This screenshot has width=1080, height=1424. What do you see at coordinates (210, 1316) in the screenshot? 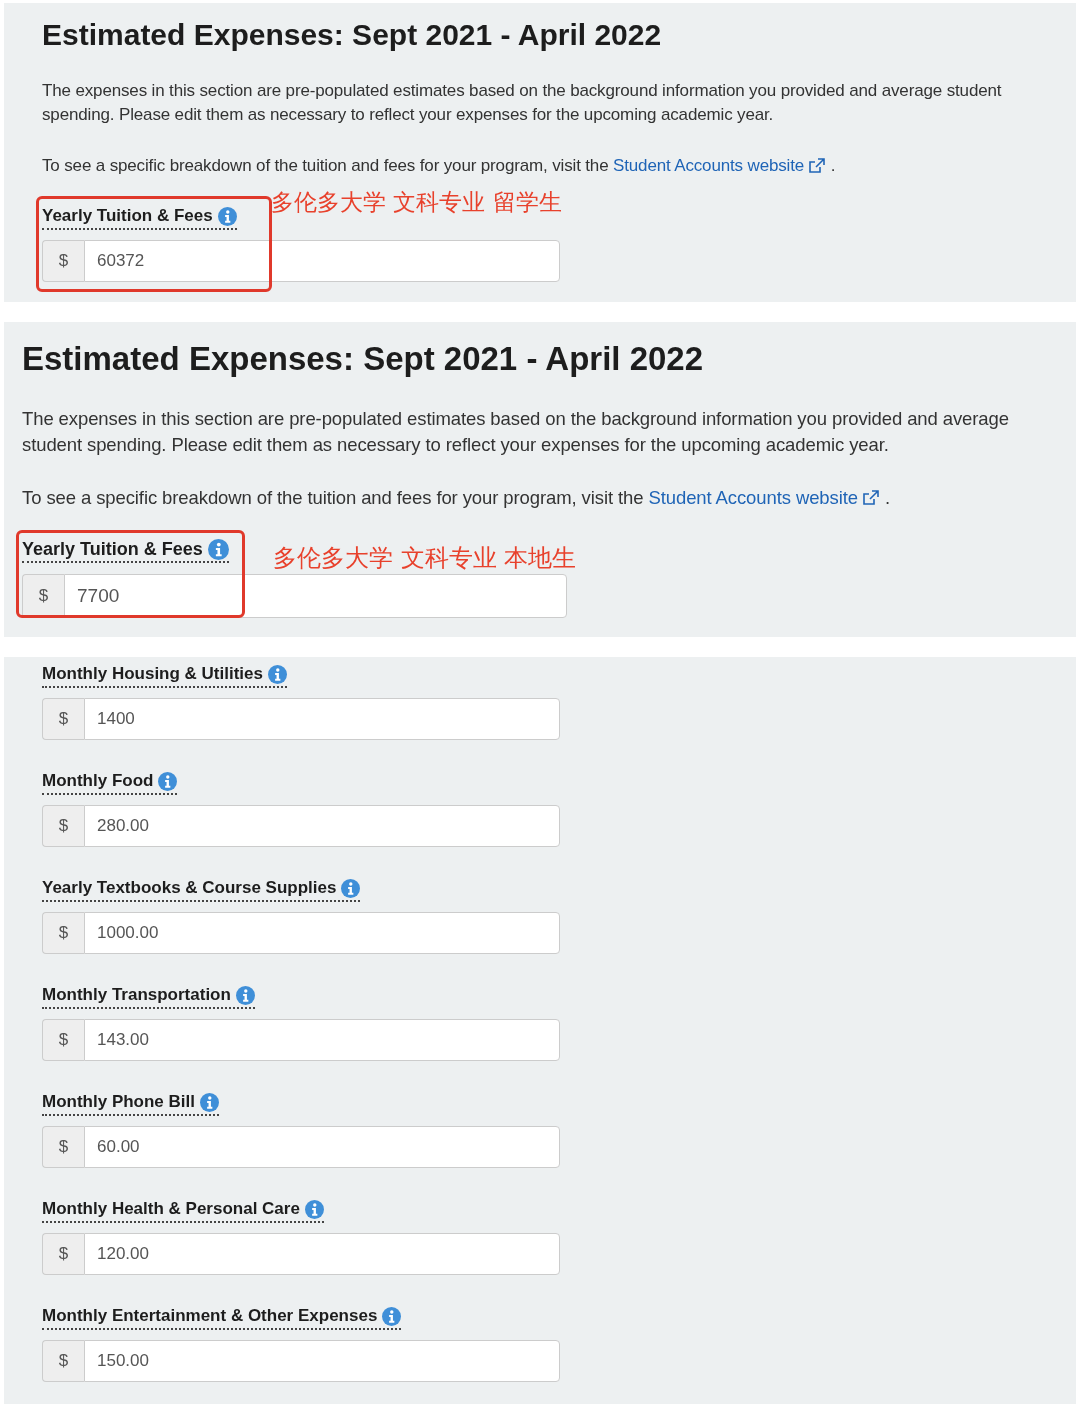
I see `field-label: Monthly Entertainment & Other Expenses` at bounding box center [210, 1316].